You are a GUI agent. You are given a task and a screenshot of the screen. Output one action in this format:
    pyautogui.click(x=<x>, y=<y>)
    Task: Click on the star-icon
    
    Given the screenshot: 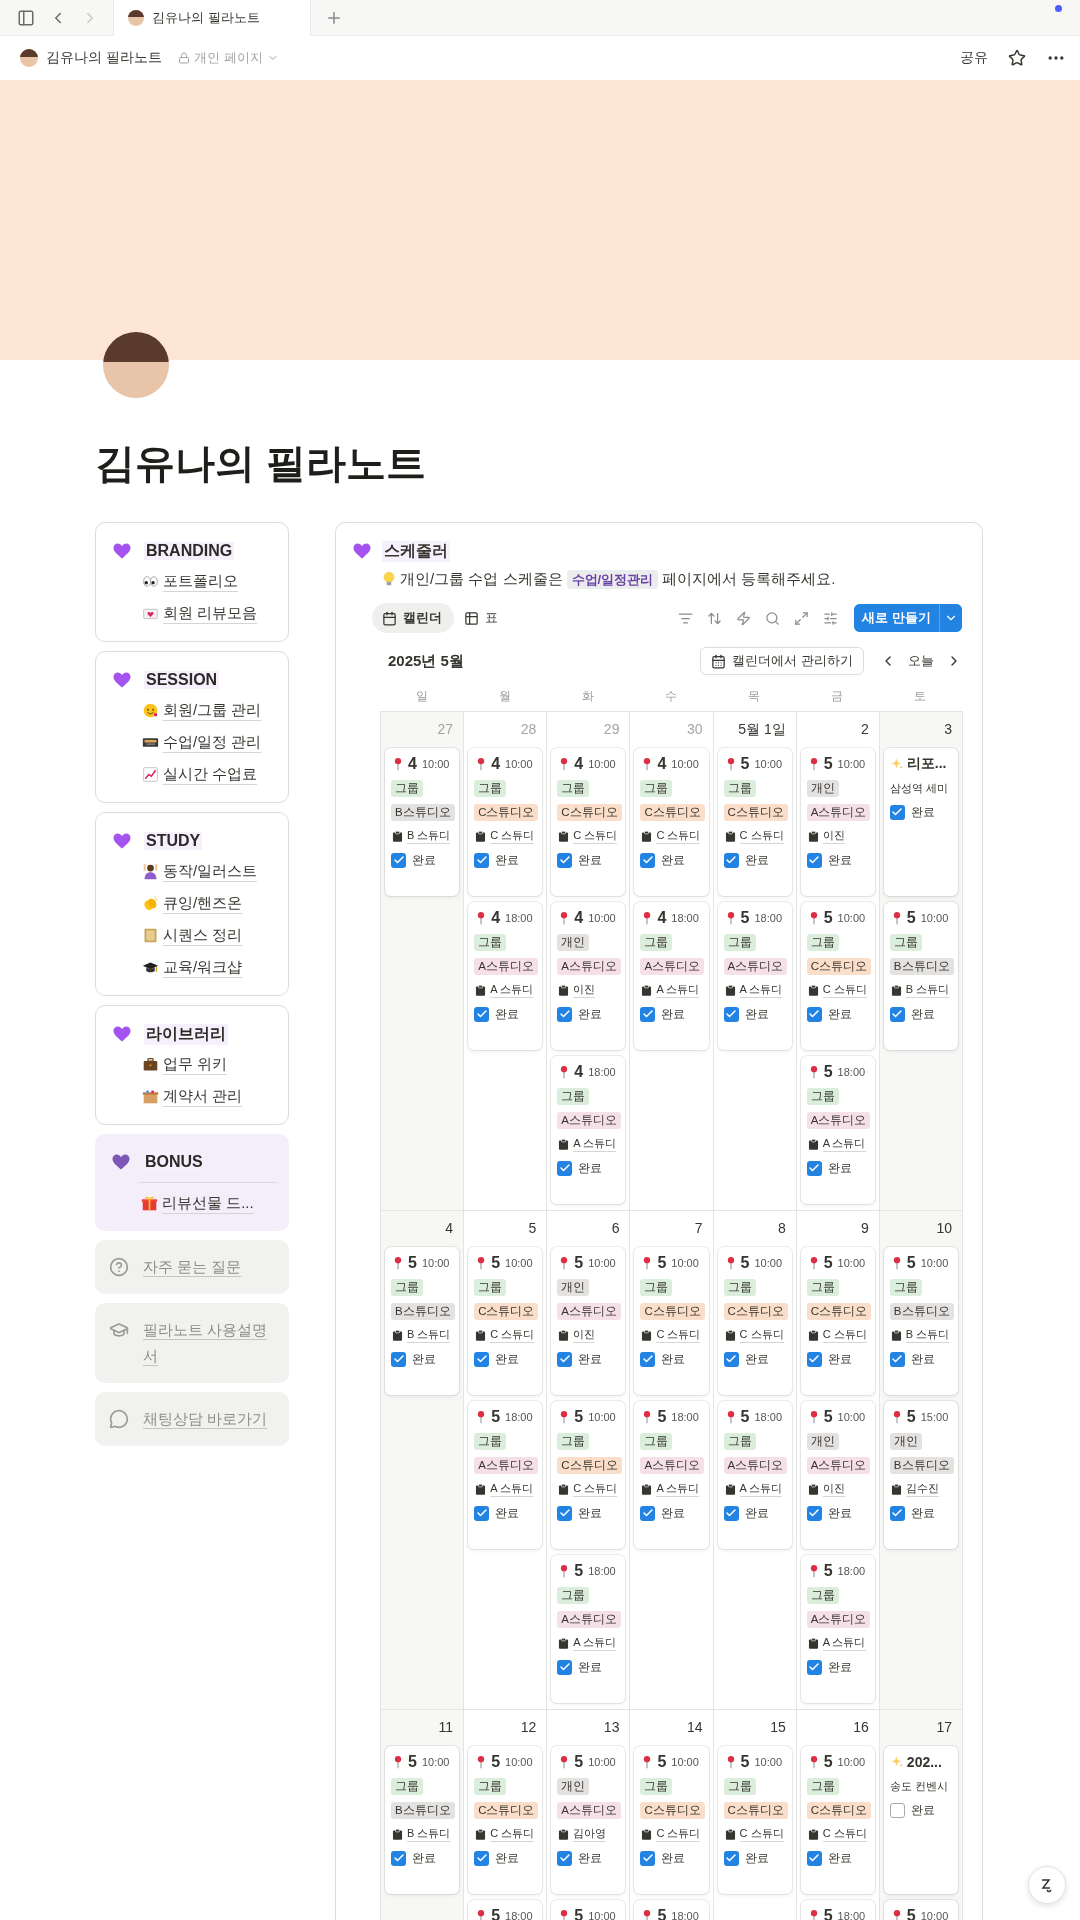 What is the action you would take?
    pyautogui.click(x=1017, y=58)
    